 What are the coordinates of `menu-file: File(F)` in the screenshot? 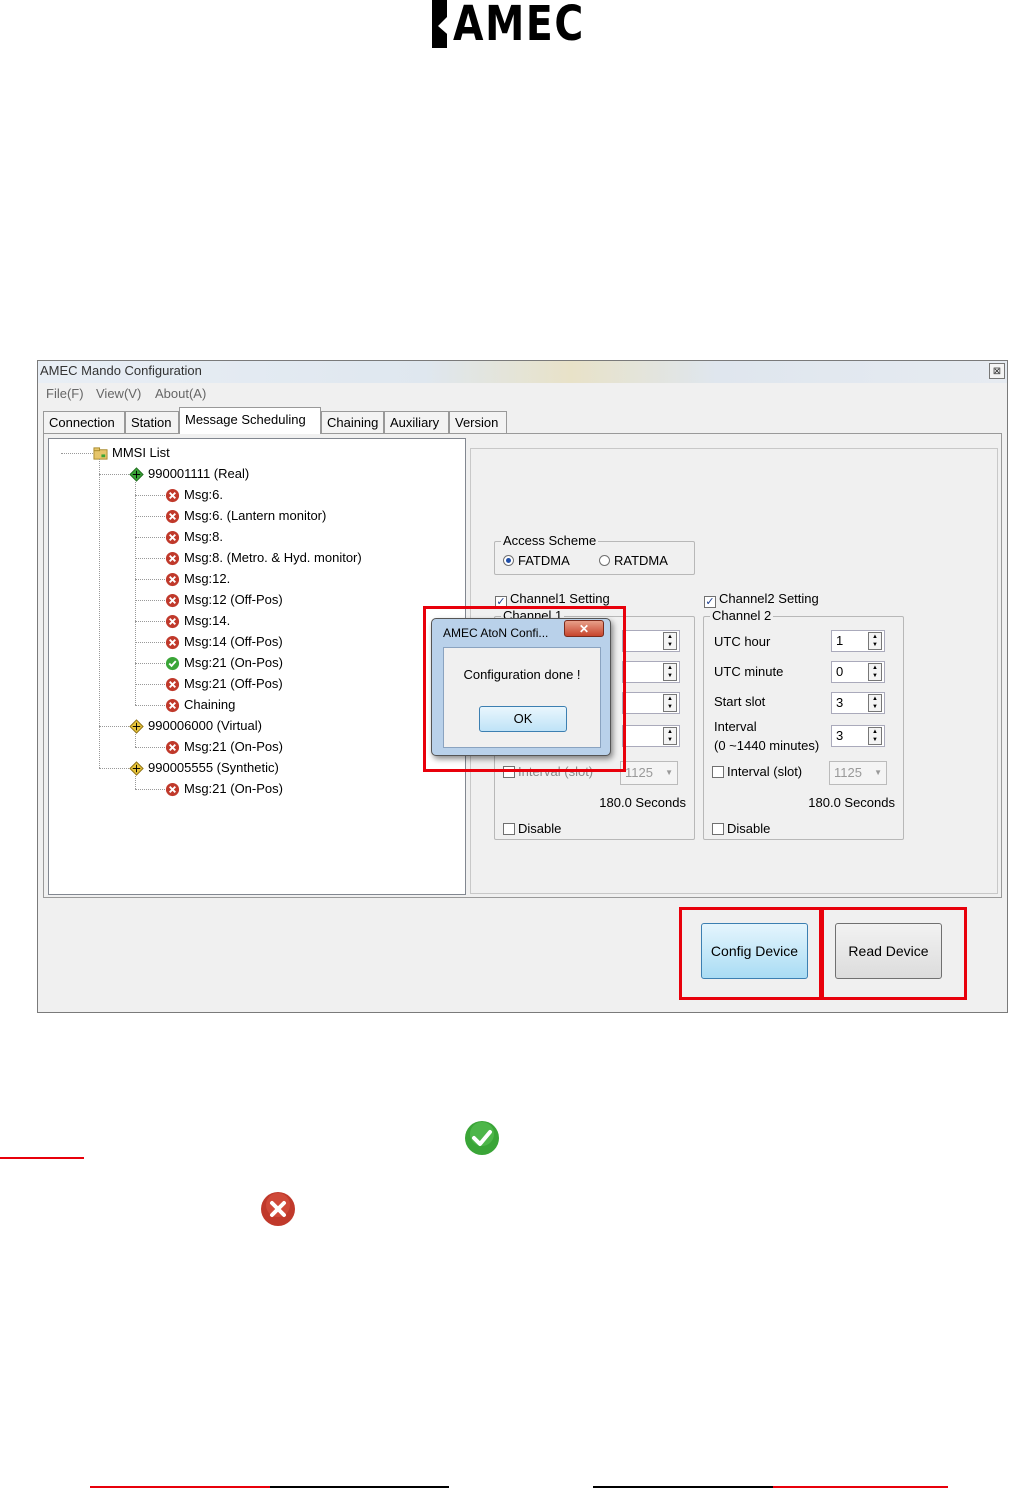 It's located at (65, 393).